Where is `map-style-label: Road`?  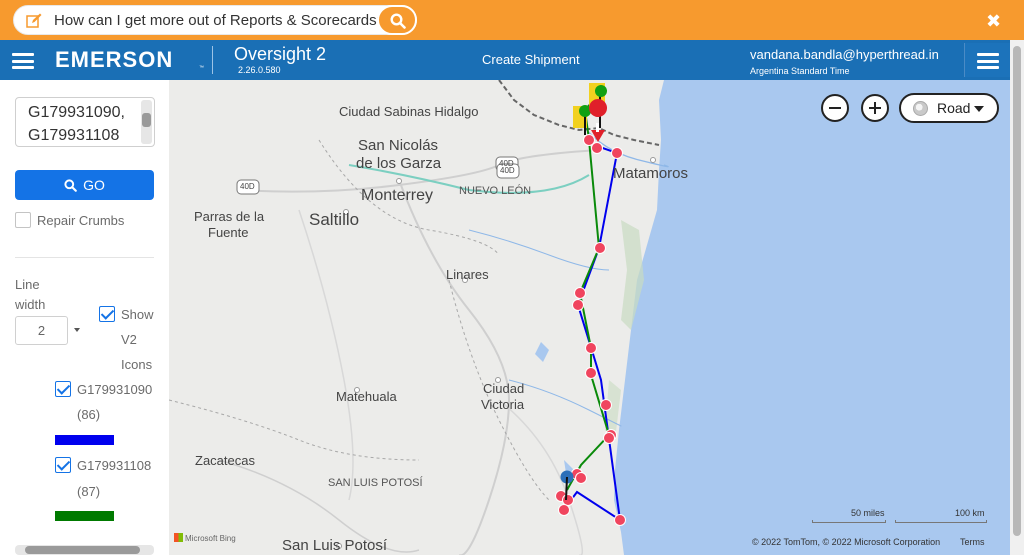
map-style-label: Road is located at coordinates (954, 108).